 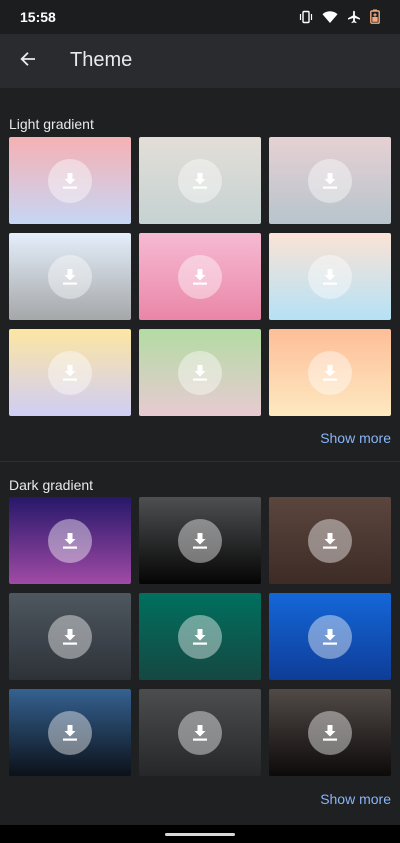 I want to click on theme-tile-yellow-lavender, so click(x=70, y=372).